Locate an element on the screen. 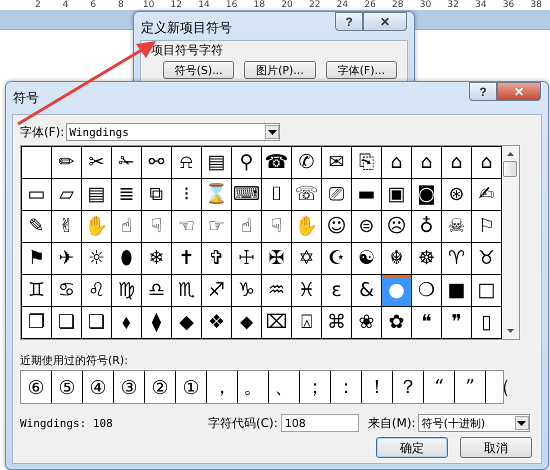 The image size is (550, 470). cancel-button: 取消 is located at coordinates (496, 447).